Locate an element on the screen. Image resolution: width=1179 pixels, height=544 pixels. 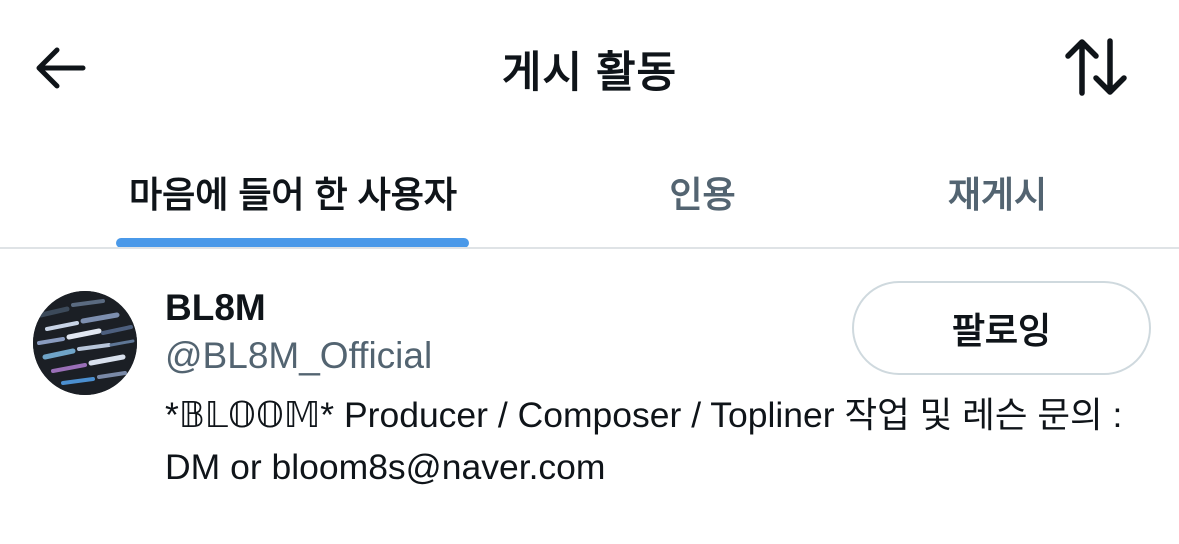
sort-arrows-icon is located at coordinates (1096, 67).